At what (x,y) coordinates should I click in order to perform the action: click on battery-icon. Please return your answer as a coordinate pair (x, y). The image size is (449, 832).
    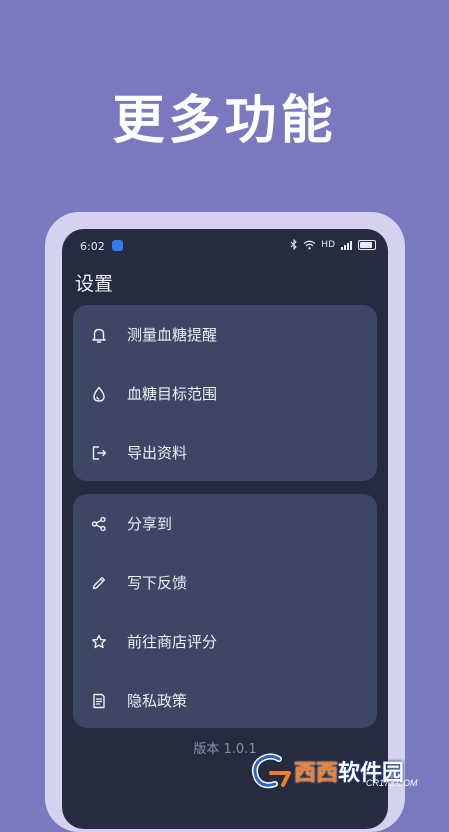
    Looking at the image, I should click on (367, 244).